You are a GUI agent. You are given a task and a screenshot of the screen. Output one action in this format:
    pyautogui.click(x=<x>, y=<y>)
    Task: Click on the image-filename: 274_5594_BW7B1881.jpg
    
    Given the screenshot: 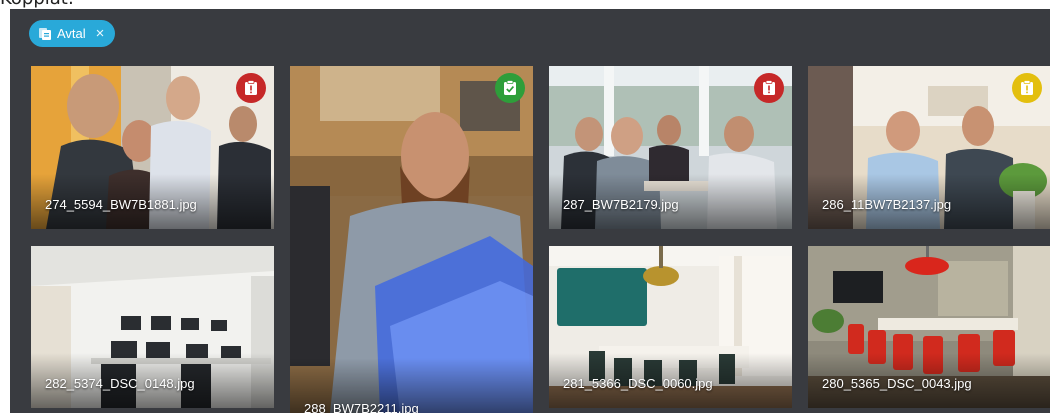 What is the action you would take?
    pyautogui.click(x=121, y=204)
    